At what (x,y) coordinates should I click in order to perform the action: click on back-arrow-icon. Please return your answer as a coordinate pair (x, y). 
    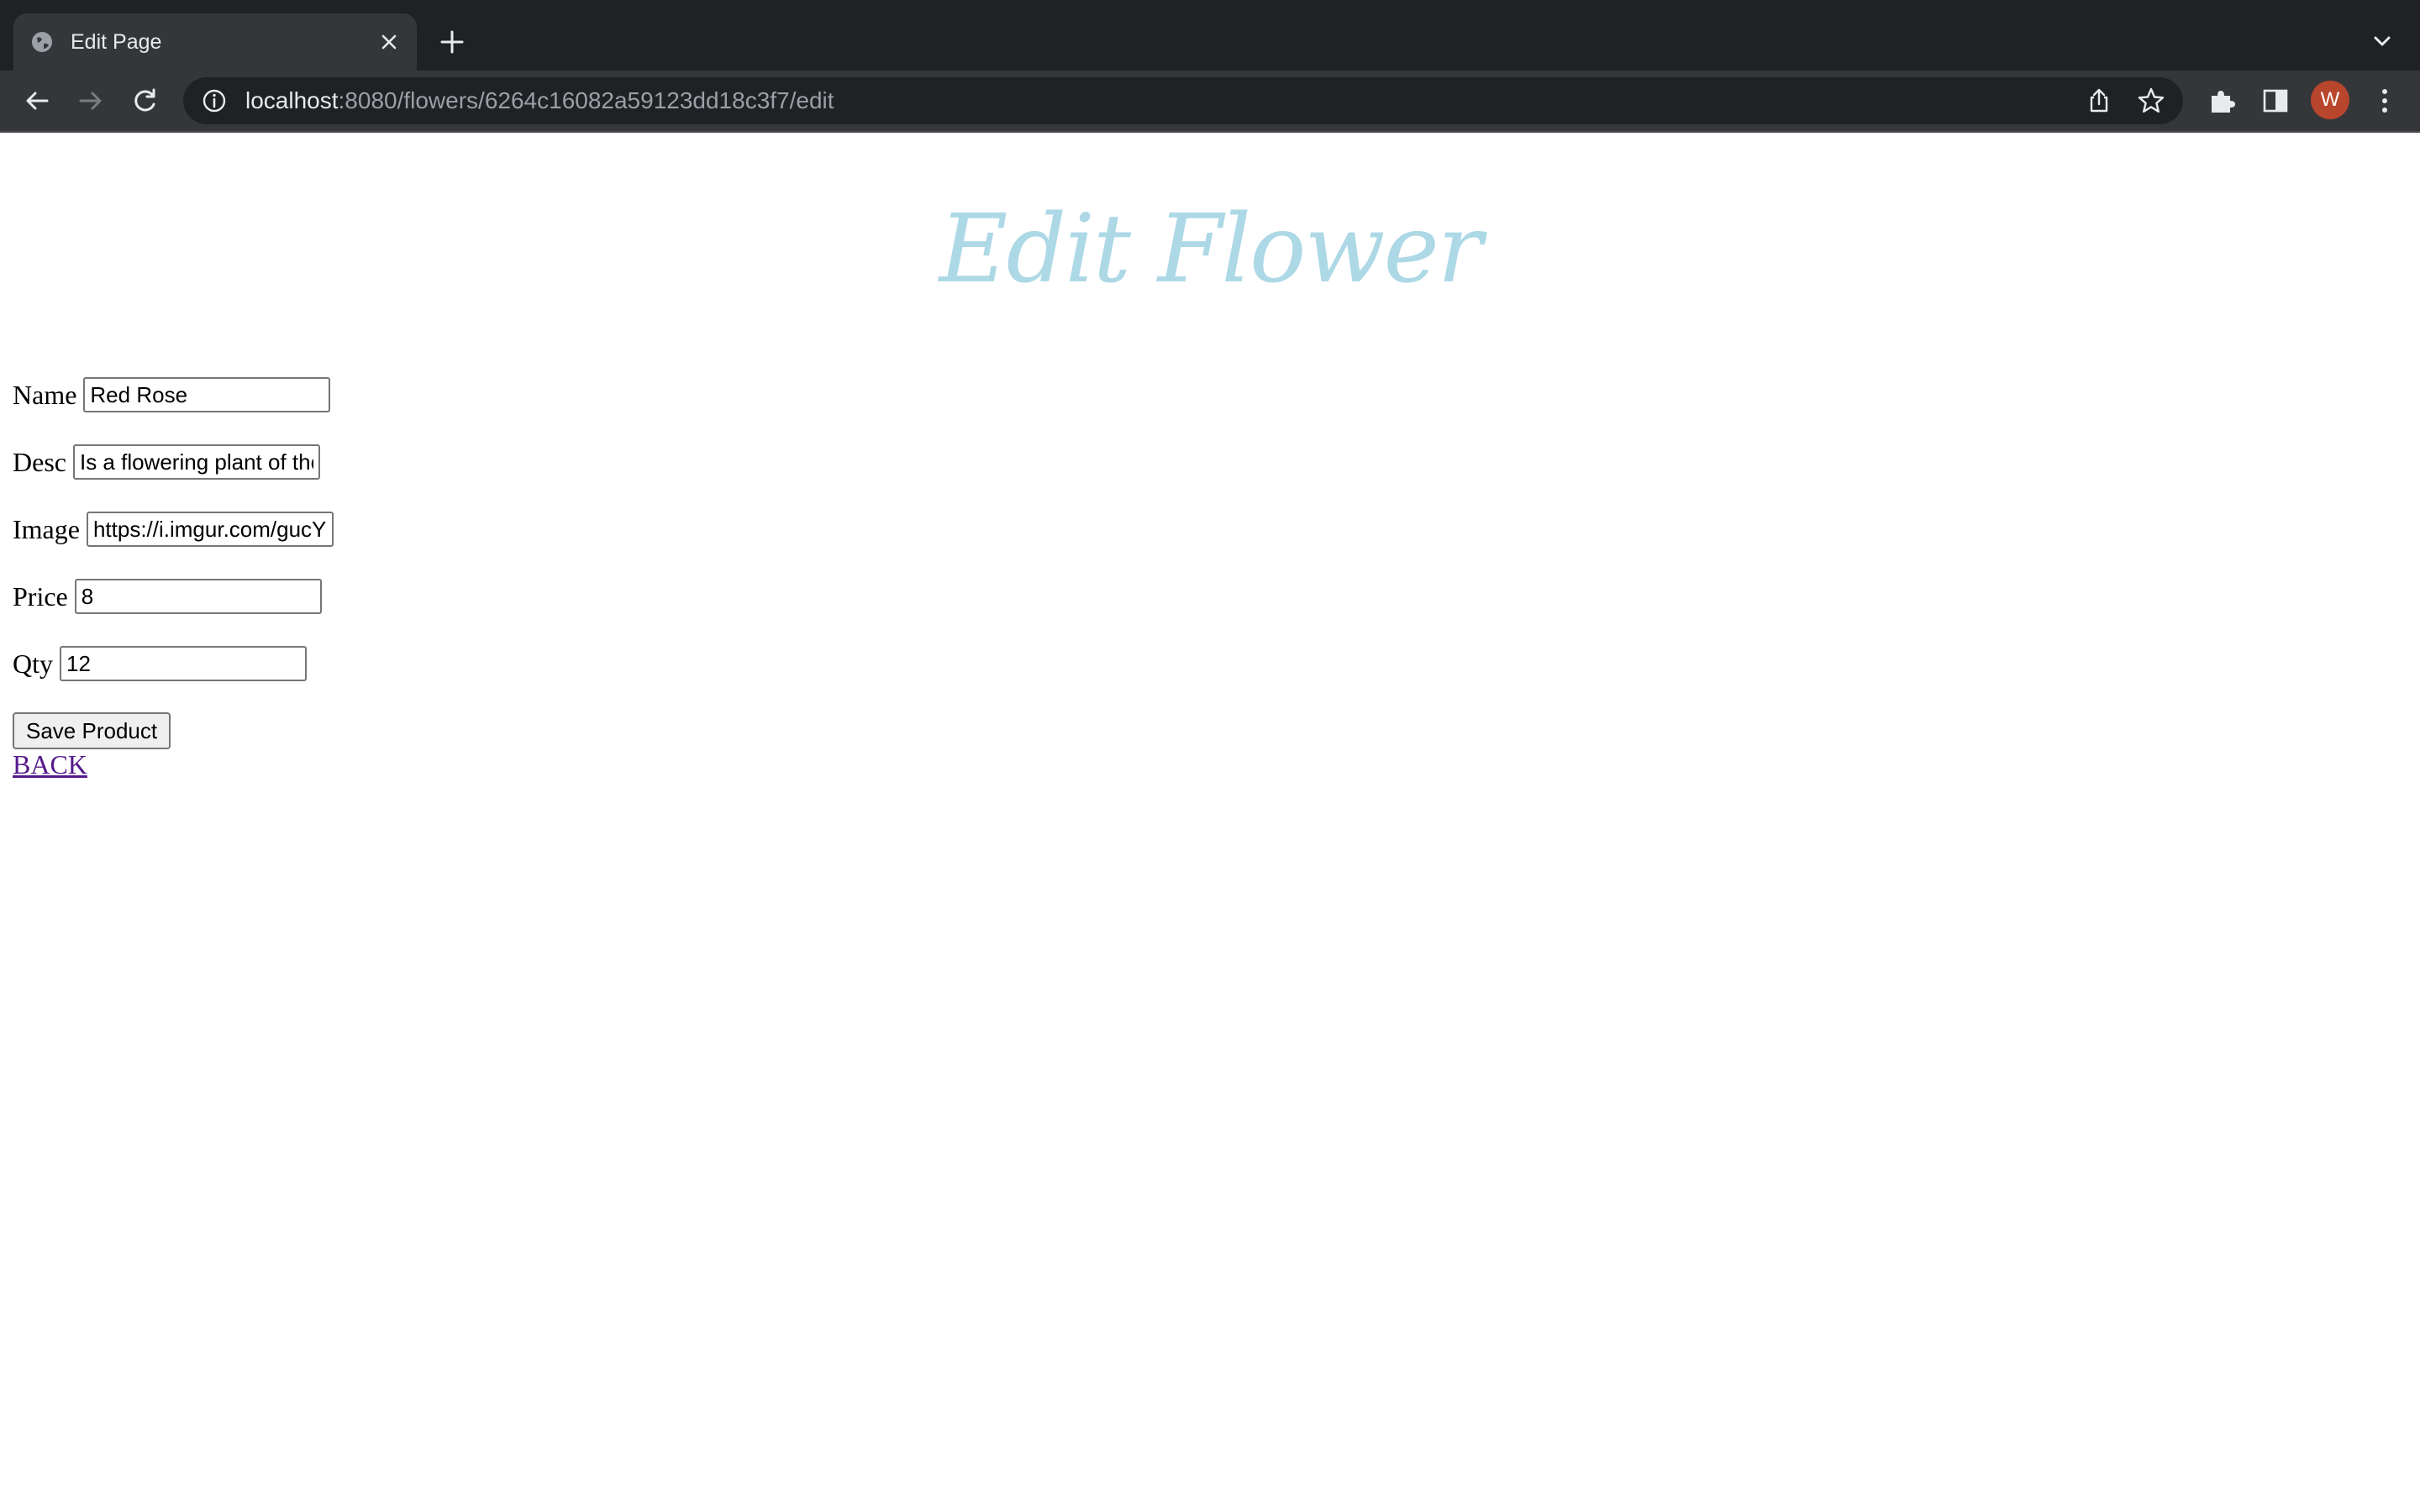
    Looking at the image, I should click on (37, 101).